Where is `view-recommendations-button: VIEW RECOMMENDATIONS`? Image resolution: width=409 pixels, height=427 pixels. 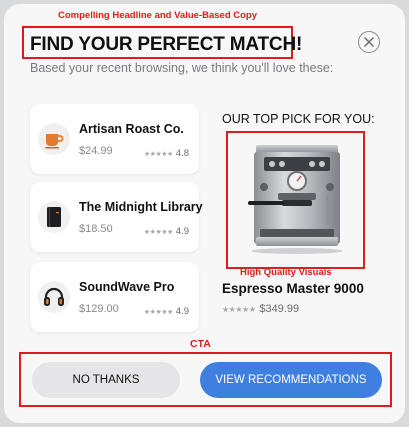 view-recommendations-button: VIEW RECOMMENDATIONS is located at coordinates (291, 380).